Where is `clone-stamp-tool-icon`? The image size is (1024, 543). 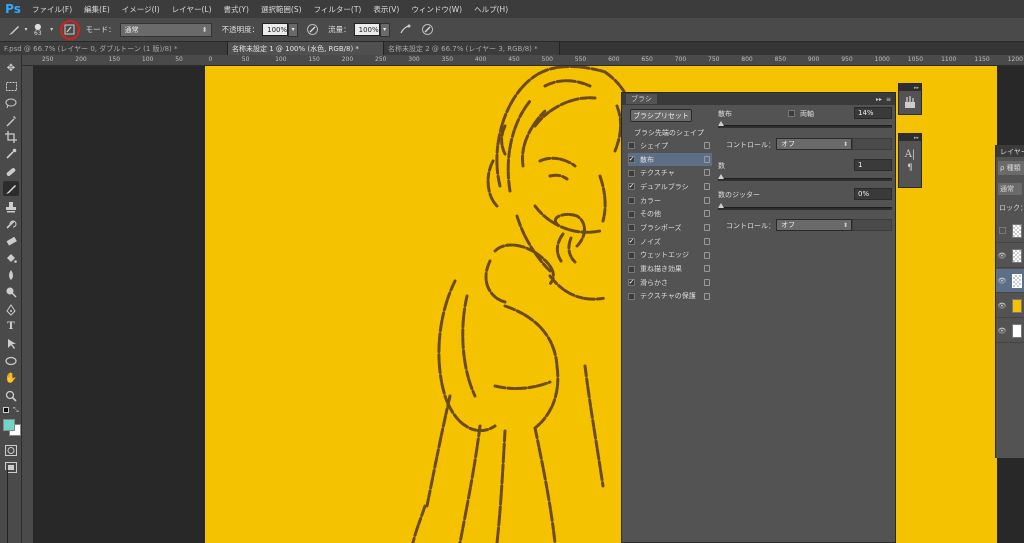
clone-stamp-tool-icon is located at coordinates (11, 206).